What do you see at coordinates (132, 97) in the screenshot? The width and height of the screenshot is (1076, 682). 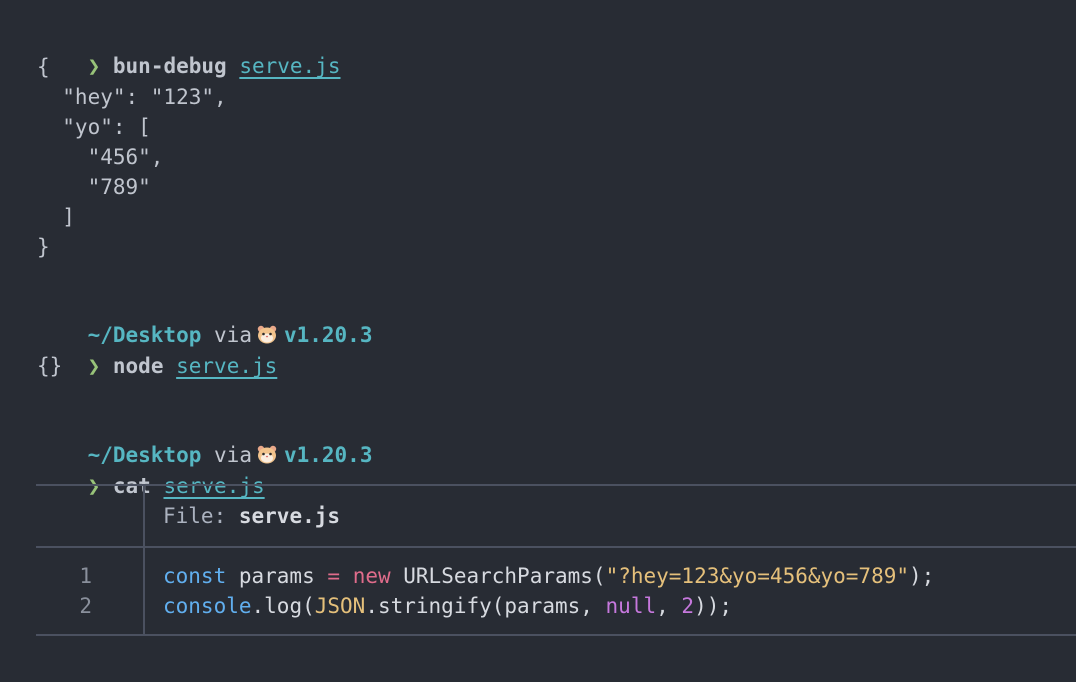 I see `output-line: "hey": "123",` at bounding box center [132, 97].